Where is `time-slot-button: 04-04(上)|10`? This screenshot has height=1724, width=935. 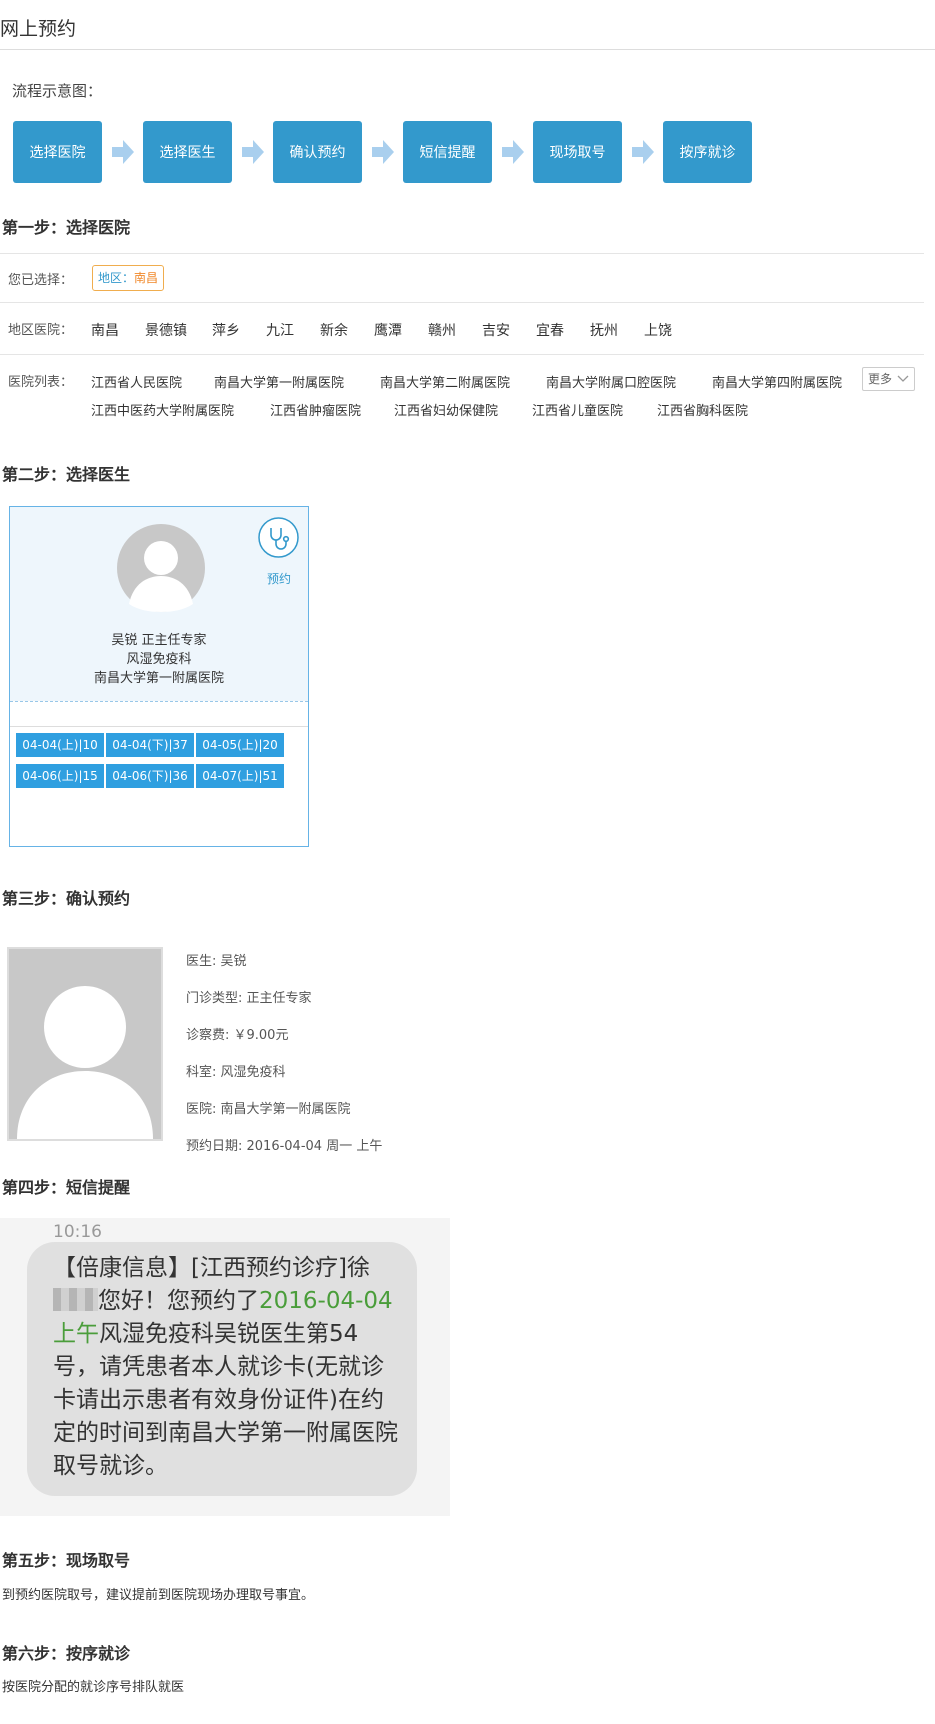
time-slot-button: 04-04(上)|10 is located at coordinates (60, 745).